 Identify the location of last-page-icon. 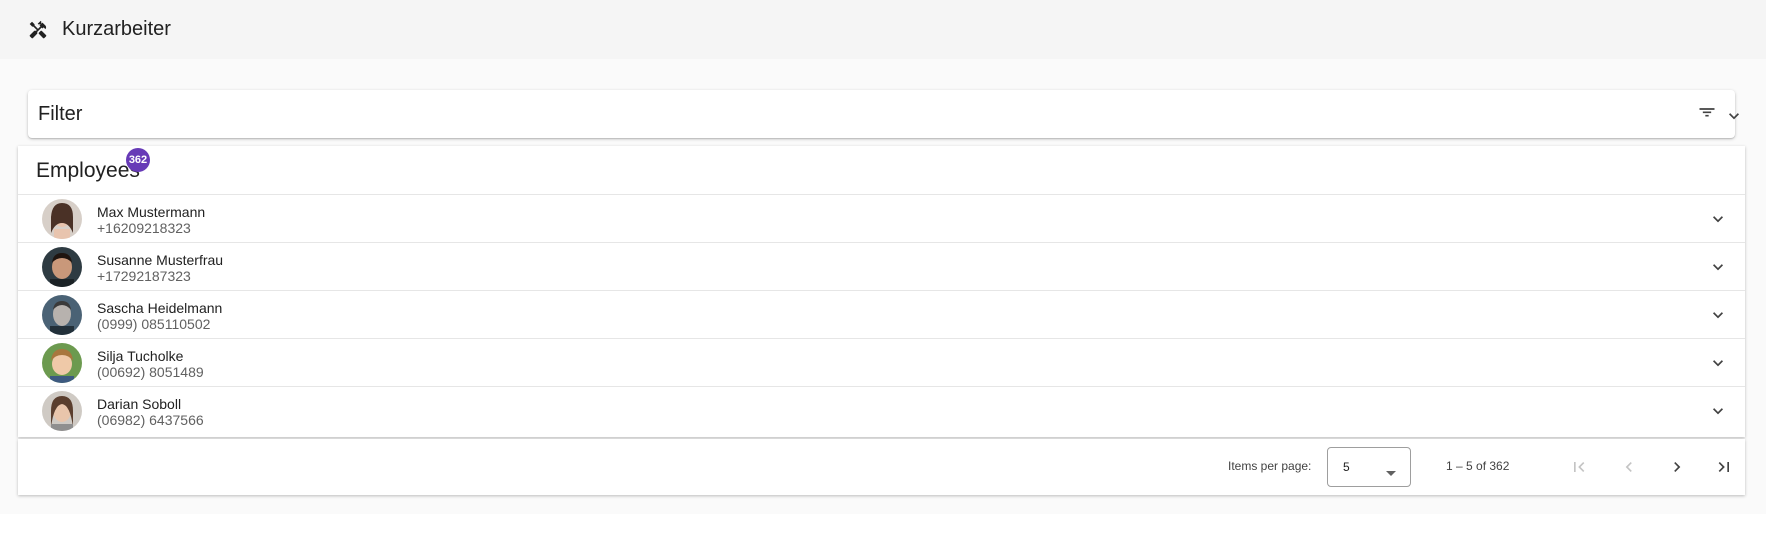
(1724, 467).